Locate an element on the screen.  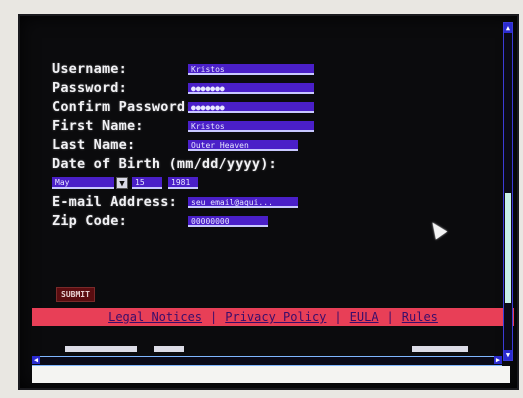
dob-month-select: May is located at coordinates (83, 183).